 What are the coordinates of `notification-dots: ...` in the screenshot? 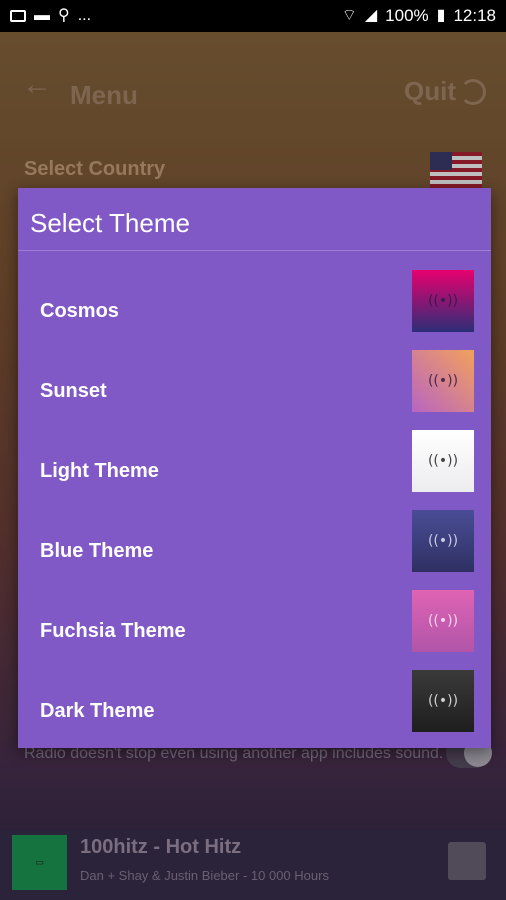 It's located at (84, 15).